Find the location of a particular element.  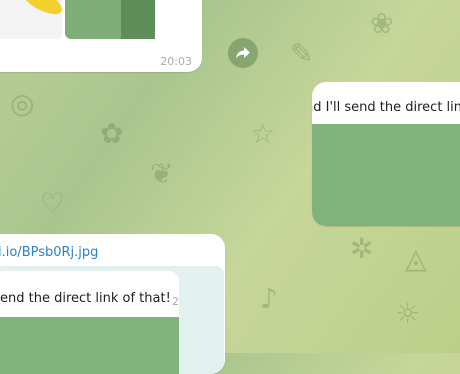

pencil-doodle-icon: ✎ is located at coordinates (302, 53).